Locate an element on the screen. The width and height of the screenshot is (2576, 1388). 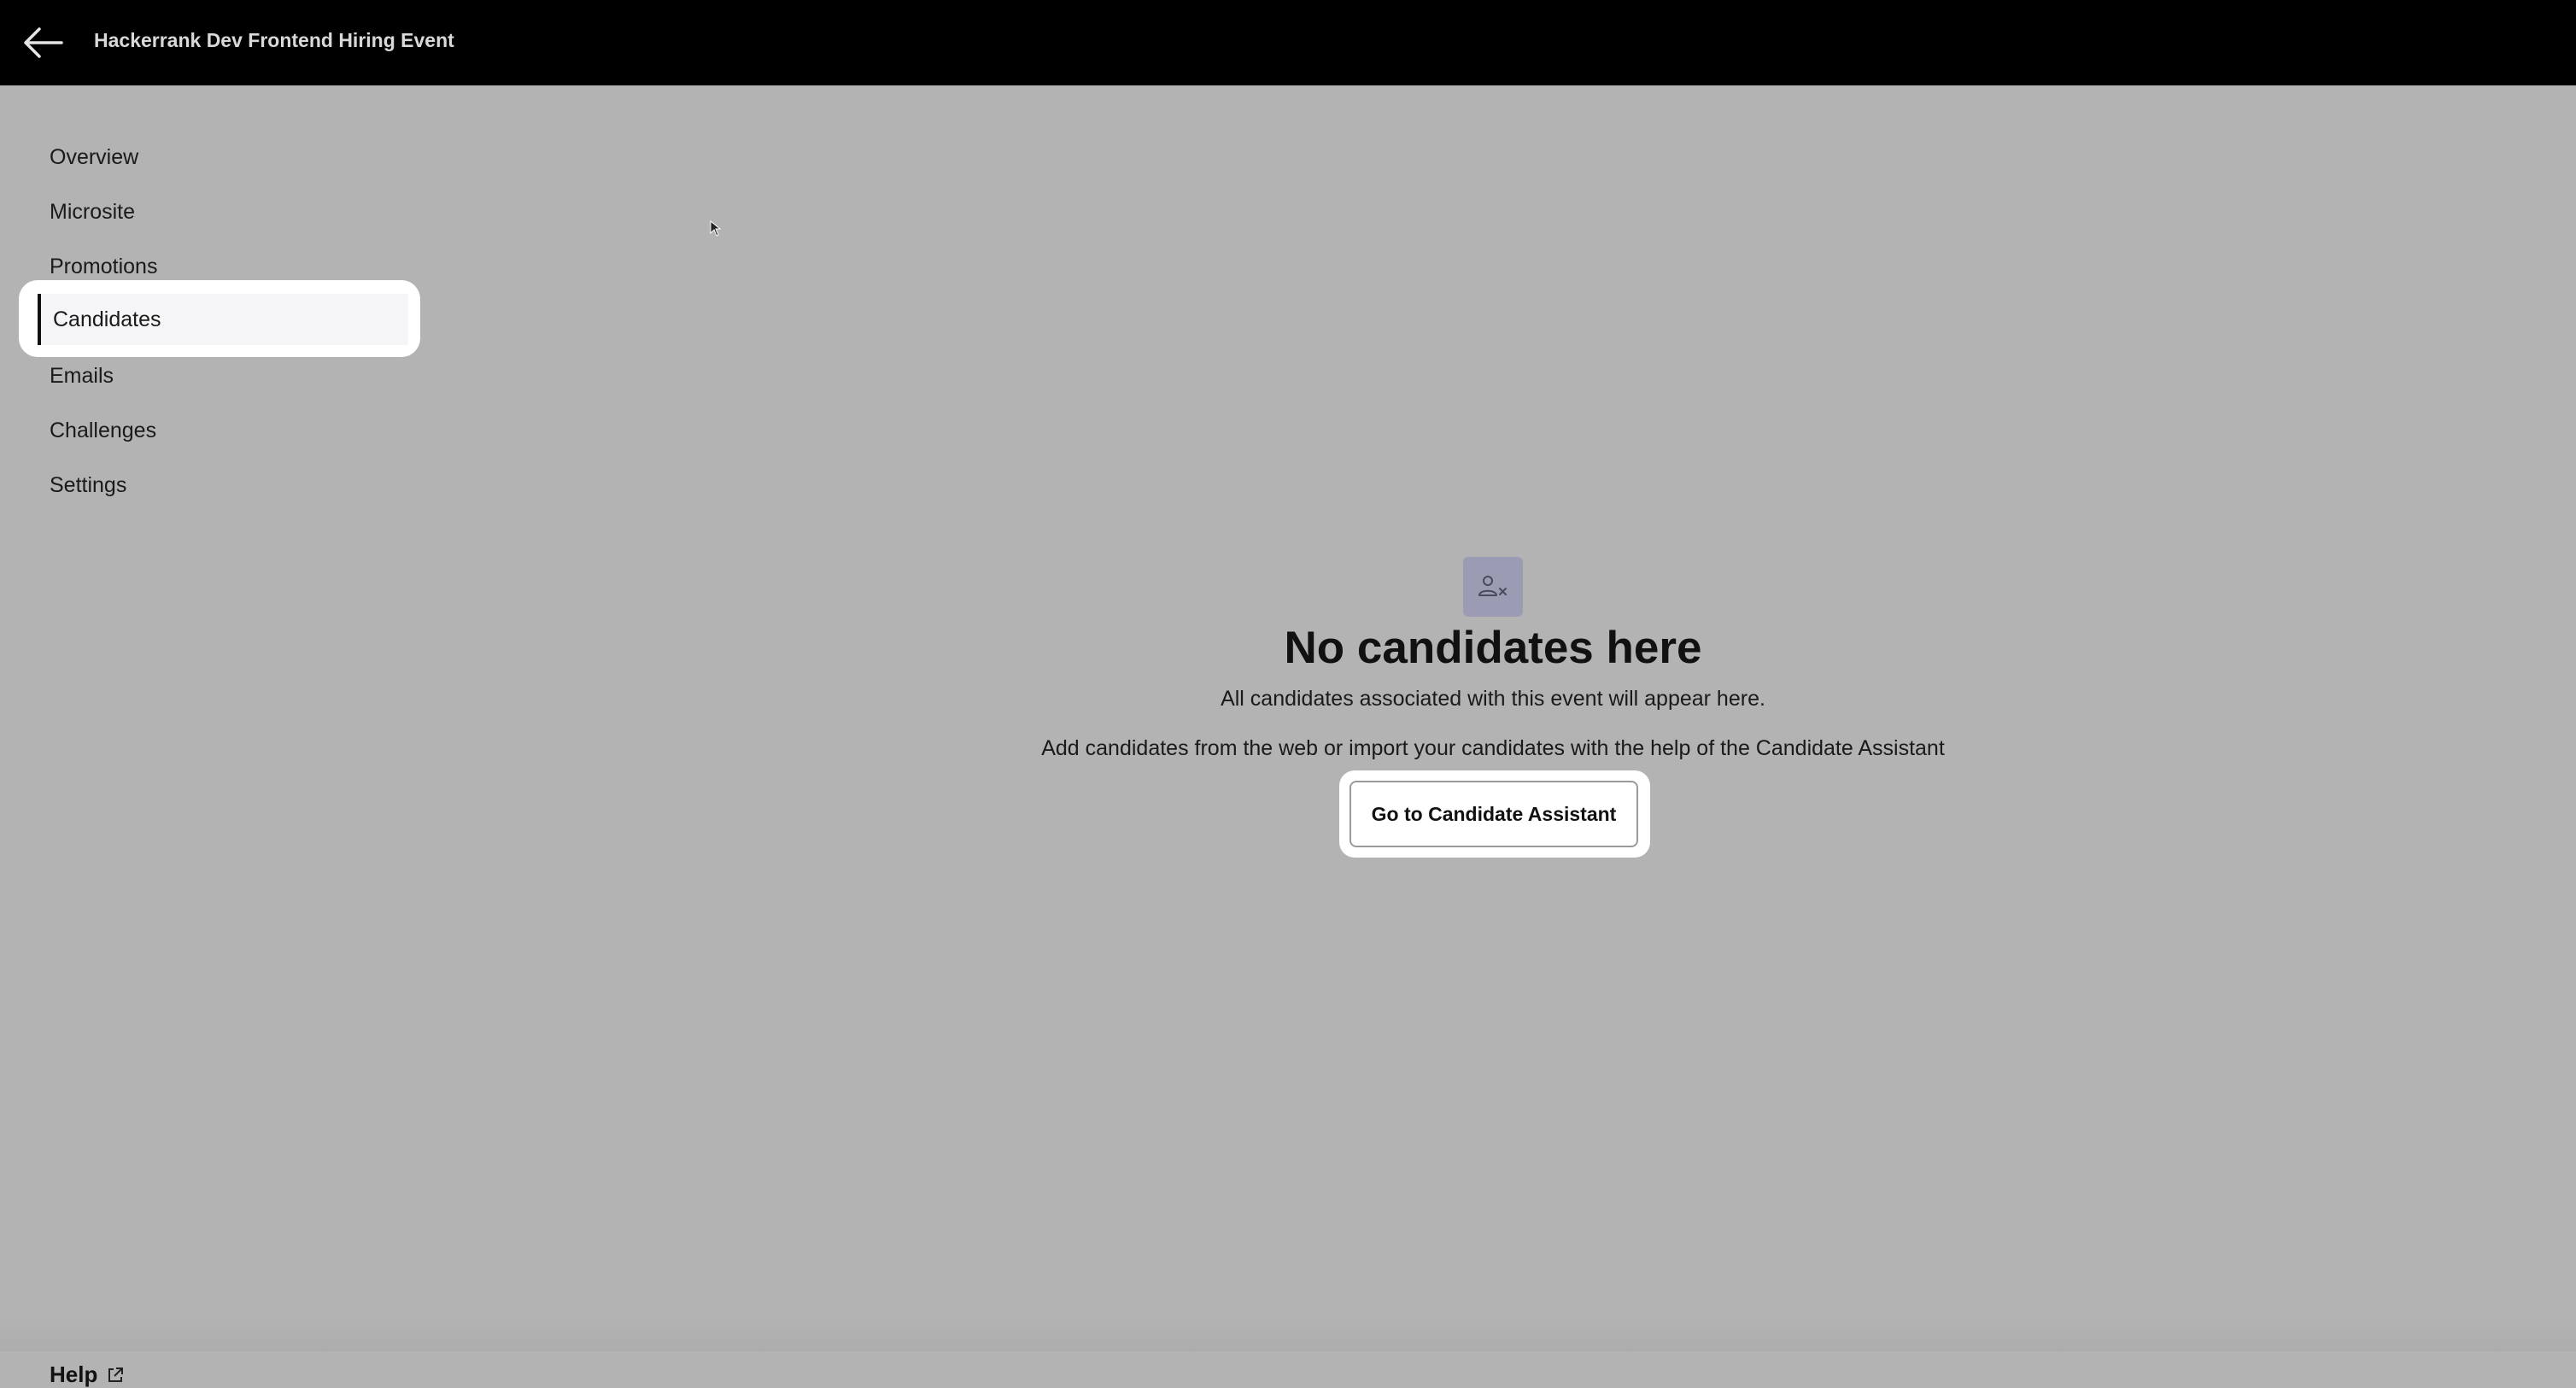
user-x-icon is located at coordinates (1492, 586).